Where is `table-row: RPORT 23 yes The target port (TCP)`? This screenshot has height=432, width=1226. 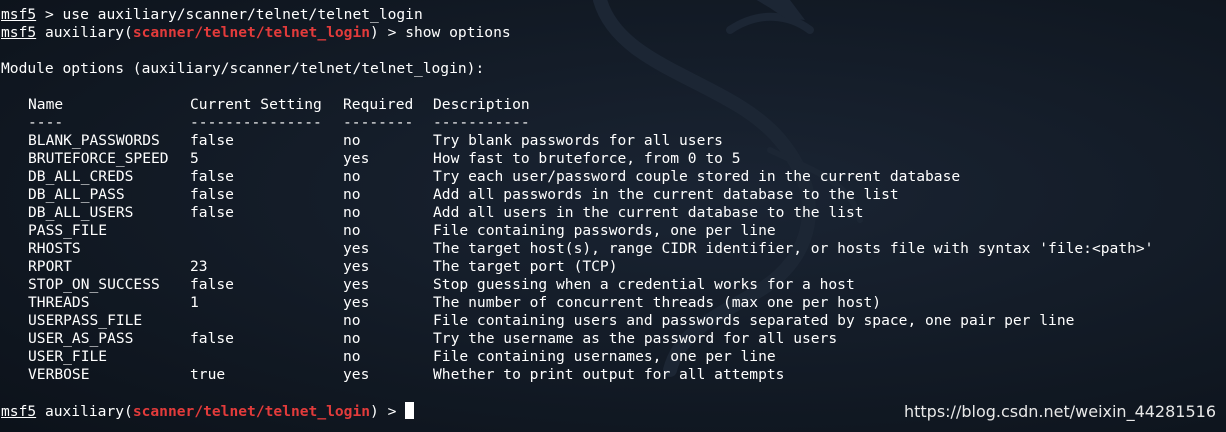 table-row: RPORT 23 yes The target port (TCP) is located at coordinates (613, 267).